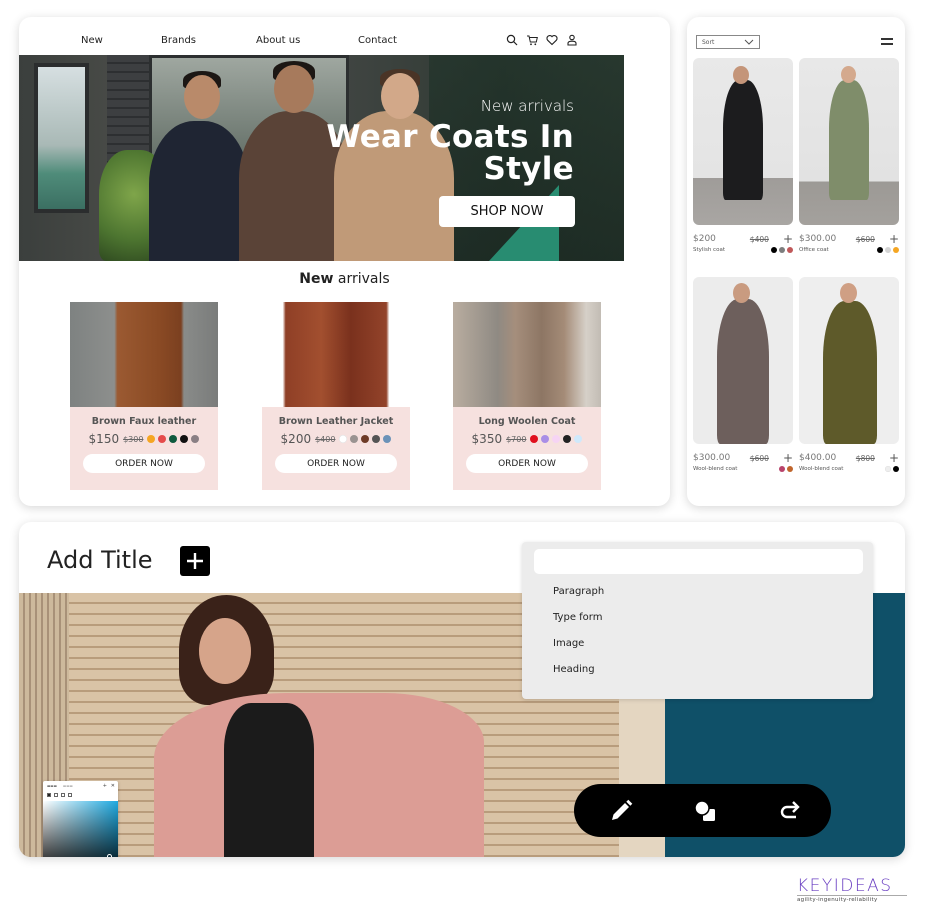  I want to click on block-search-input, so click(698, 561).